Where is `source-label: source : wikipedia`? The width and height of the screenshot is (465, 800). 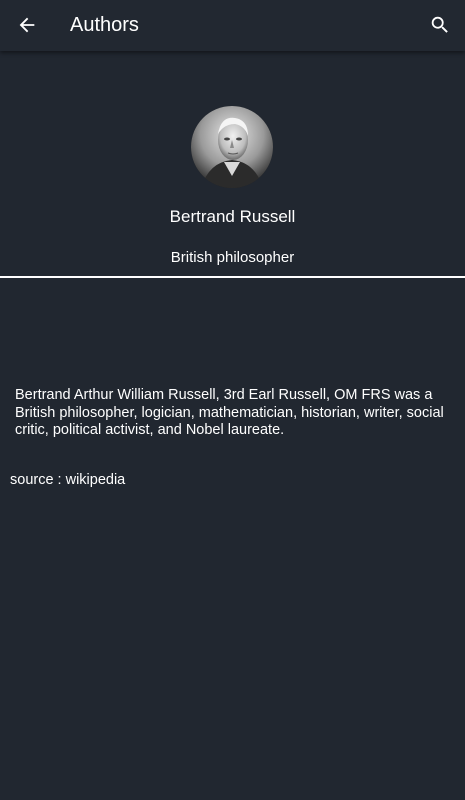 source-label: source : wikipedia is located at coordinates (68, 480).